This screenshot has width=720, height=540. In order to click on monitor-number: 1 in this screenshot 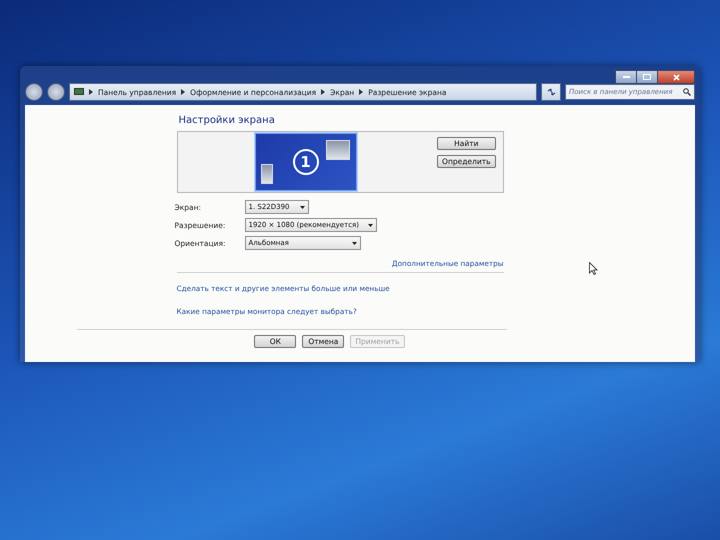, I will do `click(305, 162)`.